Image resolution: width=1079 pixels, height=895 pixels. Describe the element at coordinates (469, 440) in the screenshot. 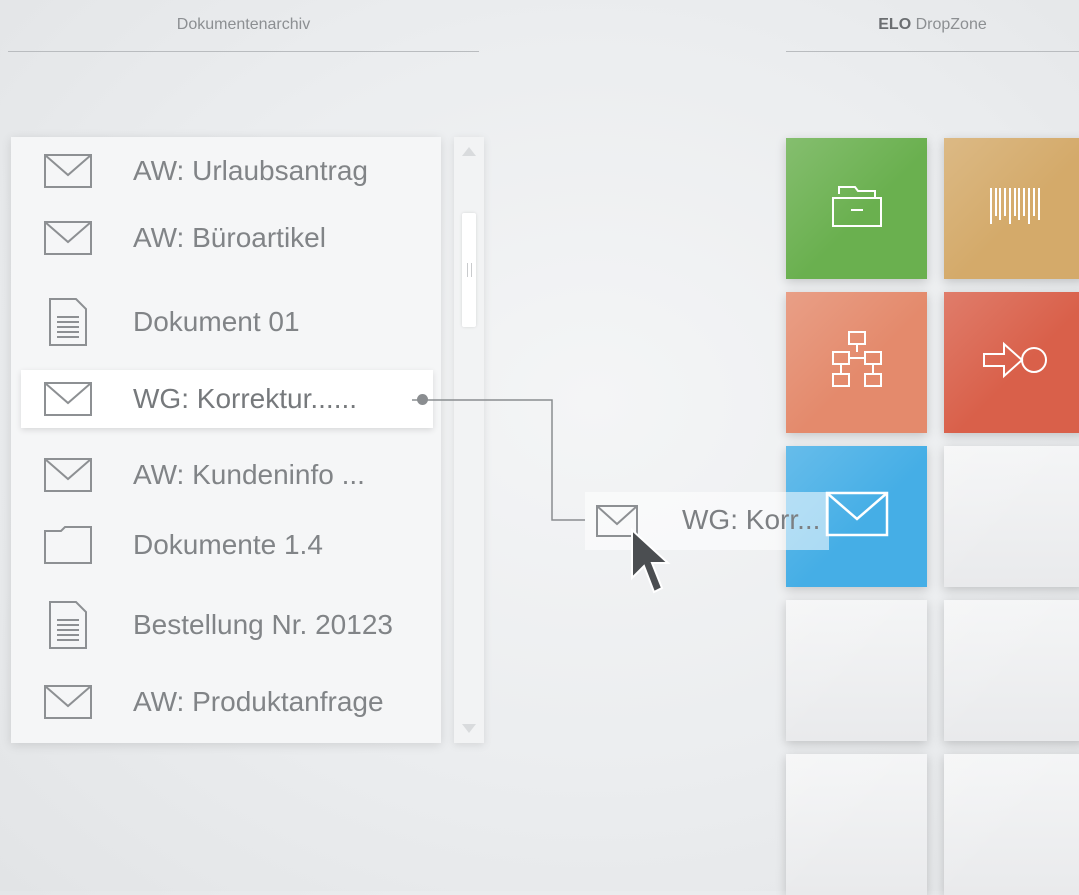

I see `list-scrollbar` at that location.